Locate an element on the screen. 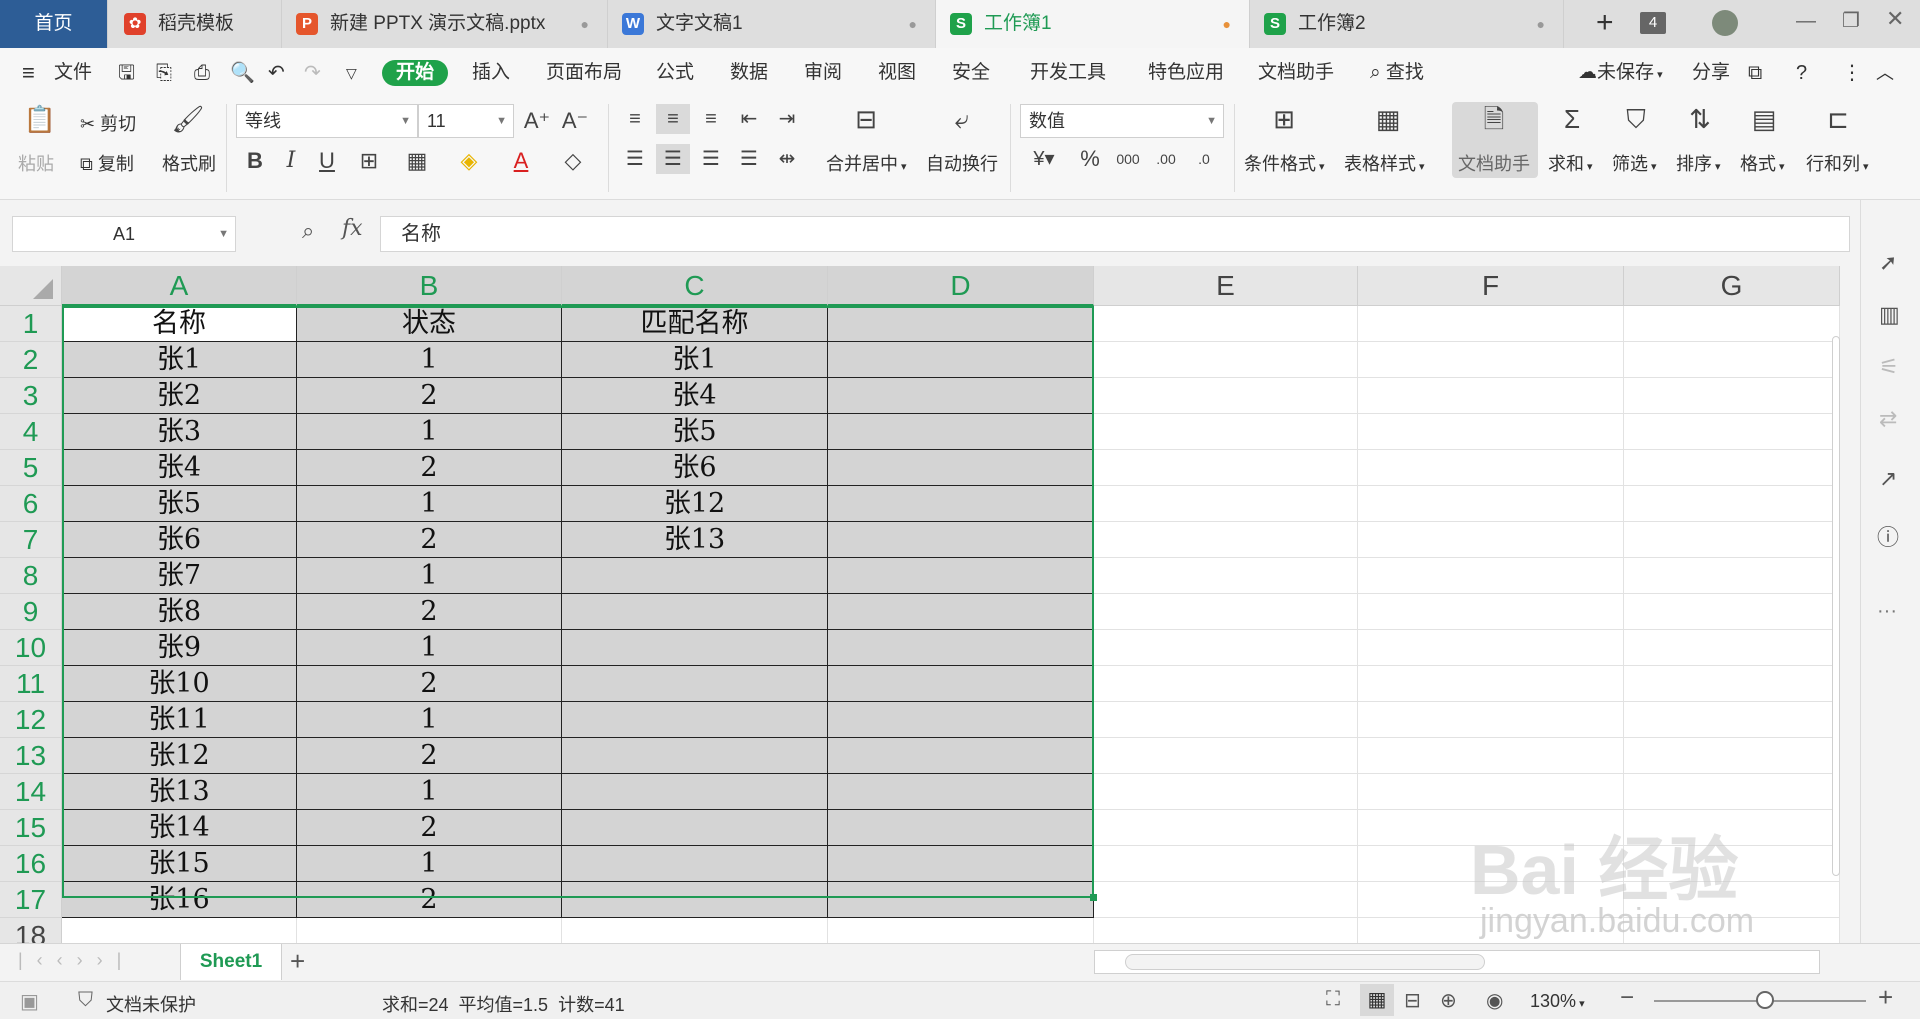 The image size is (1920, 1019). bold-button: B is located at coordinates (255, 161).